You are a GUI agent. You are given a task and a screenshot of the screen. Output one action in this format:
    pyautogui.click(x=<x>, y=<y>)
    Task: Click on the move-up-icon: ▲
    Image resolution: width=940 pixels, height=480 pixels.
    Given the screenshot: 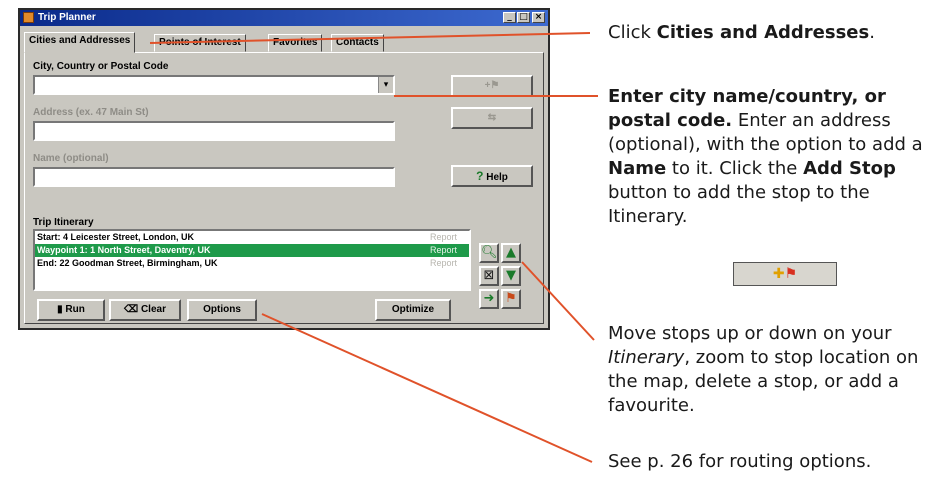 What is the action you would take?
    pyautogui.click(x=511, y=253)
    